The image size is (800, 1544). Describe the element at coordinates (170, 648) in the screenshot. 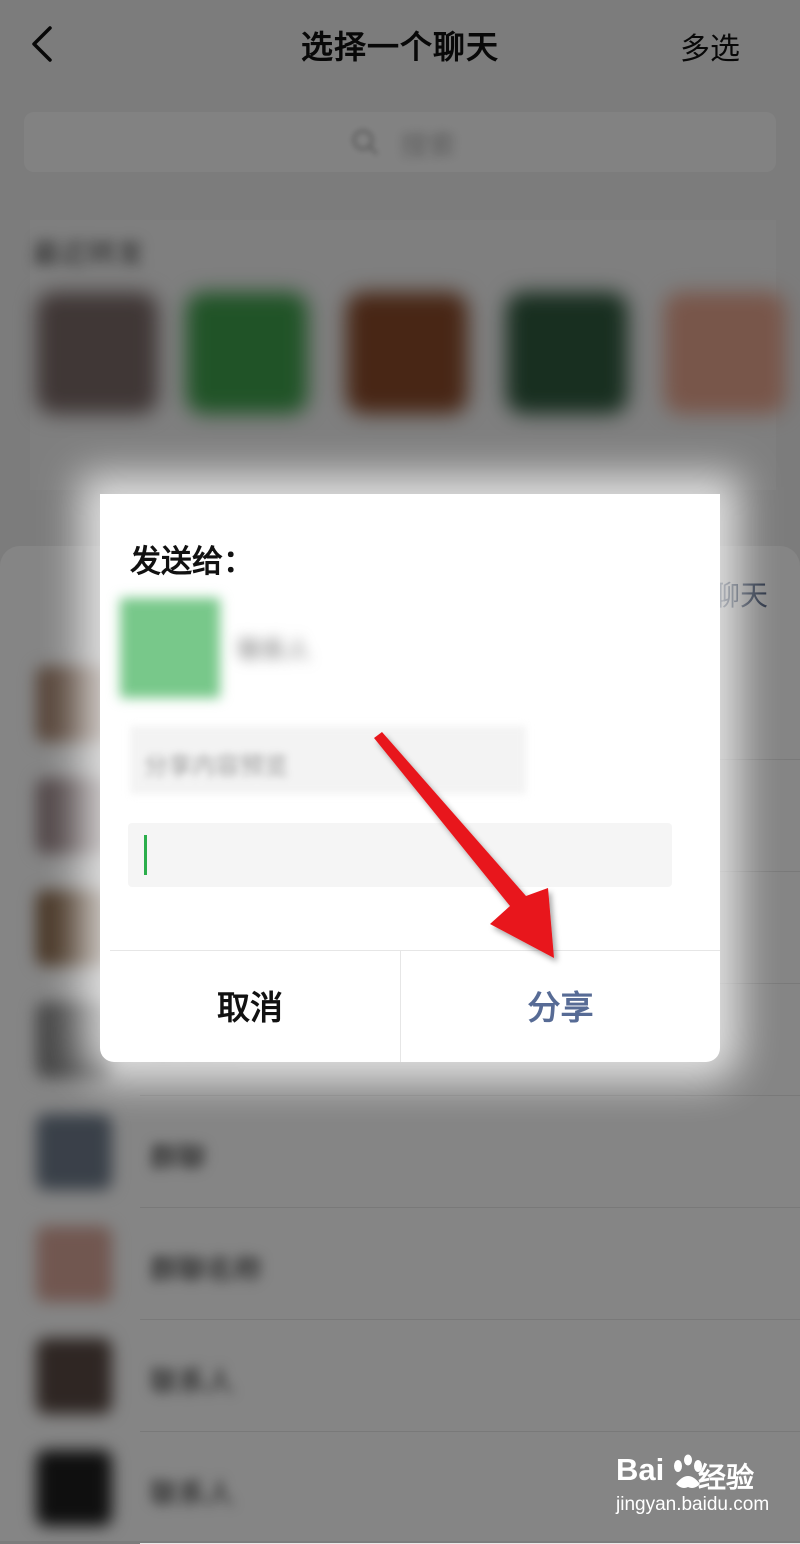

I see `recipient-avatar` at that location.